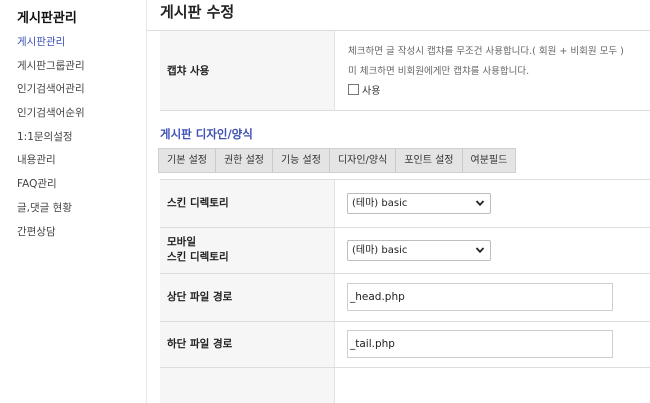 The image size is (650, 403). I want to click on sidebar-item-post-status: 글,댓글 현황, so click(51, 213).